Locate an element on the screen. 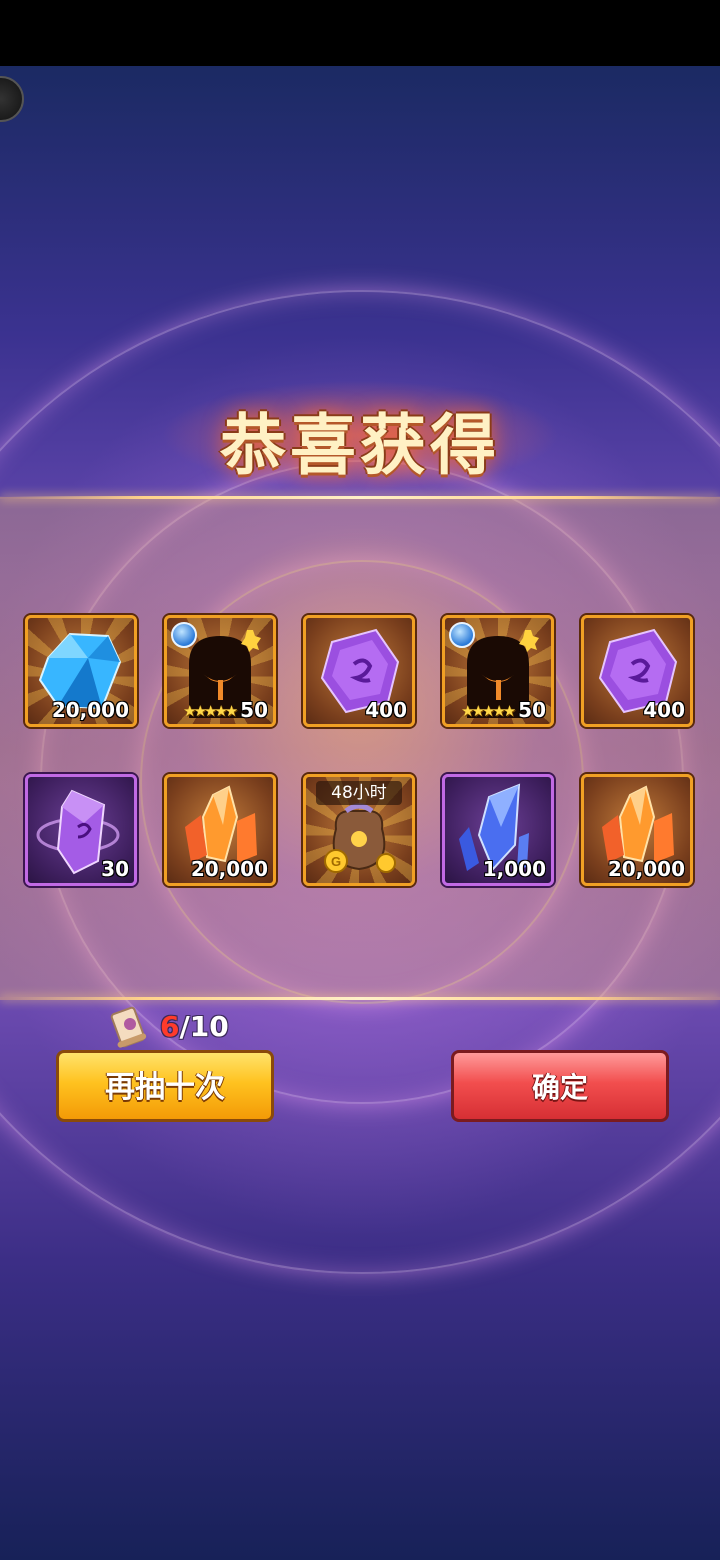 This screenshot has width=720, height=1560. draw-count-current: 6 is located at coordinates (170, 1026).